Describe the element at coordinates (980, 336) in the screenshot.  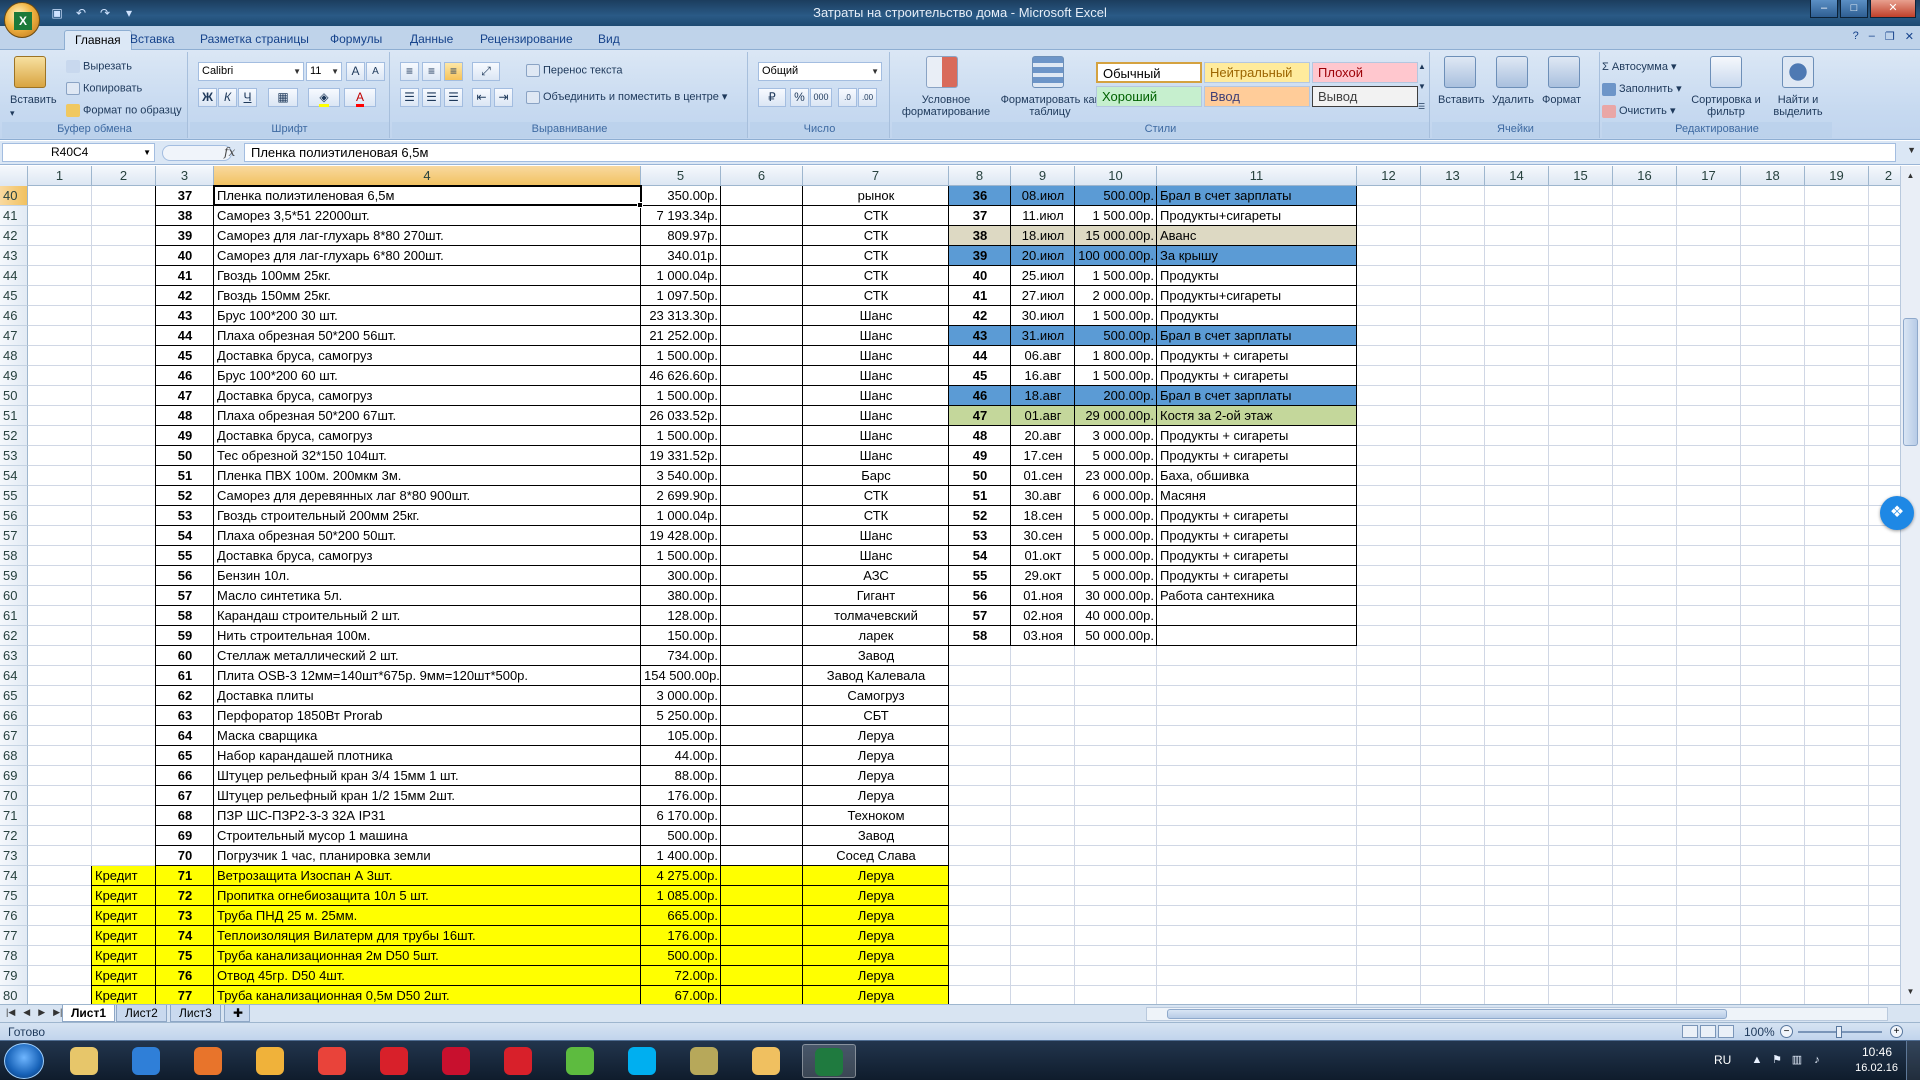
I see `payment-number-cell: 43` at that location.